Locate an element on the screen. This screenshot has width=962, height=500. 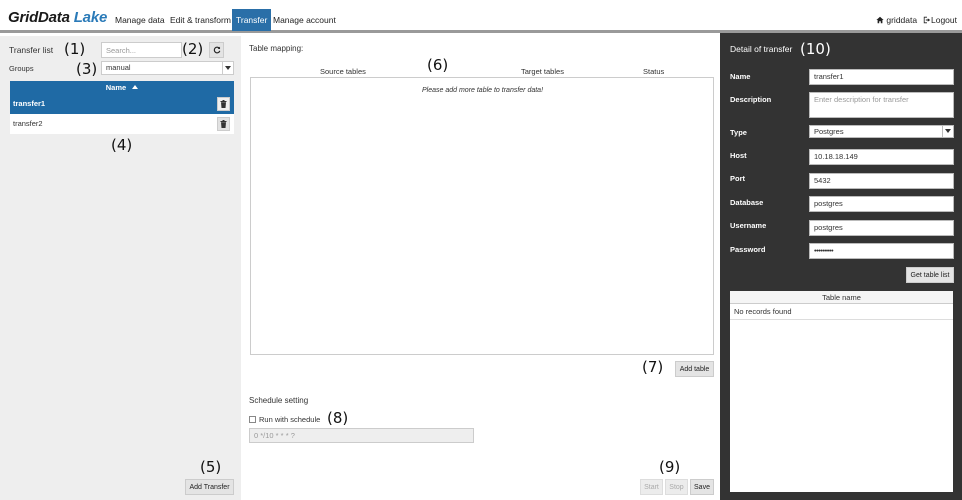
annotation-7: (7) is located at coordinates (653, 367).